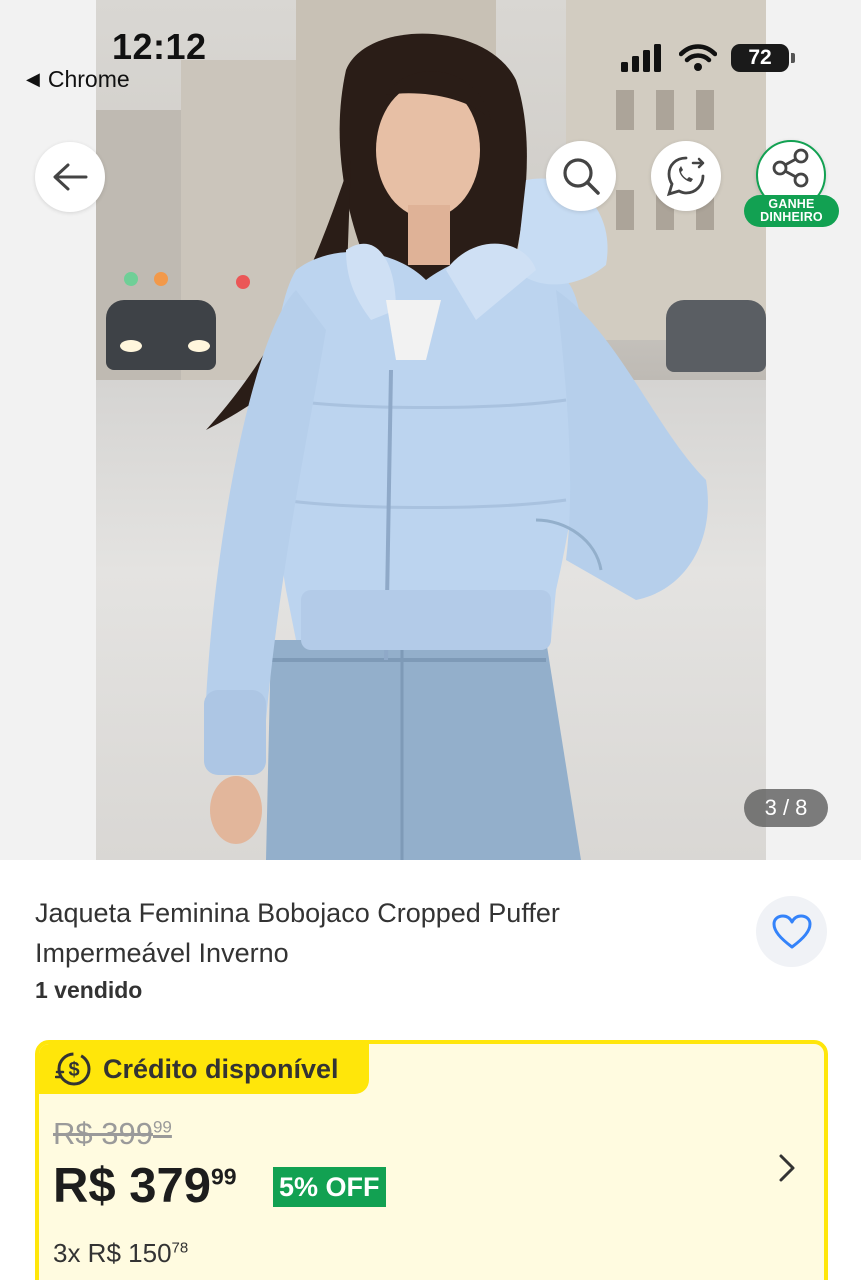 This screenshot has height=1280, width=861. I want to click on sold-count: 1 vendido, so click(89, 990).